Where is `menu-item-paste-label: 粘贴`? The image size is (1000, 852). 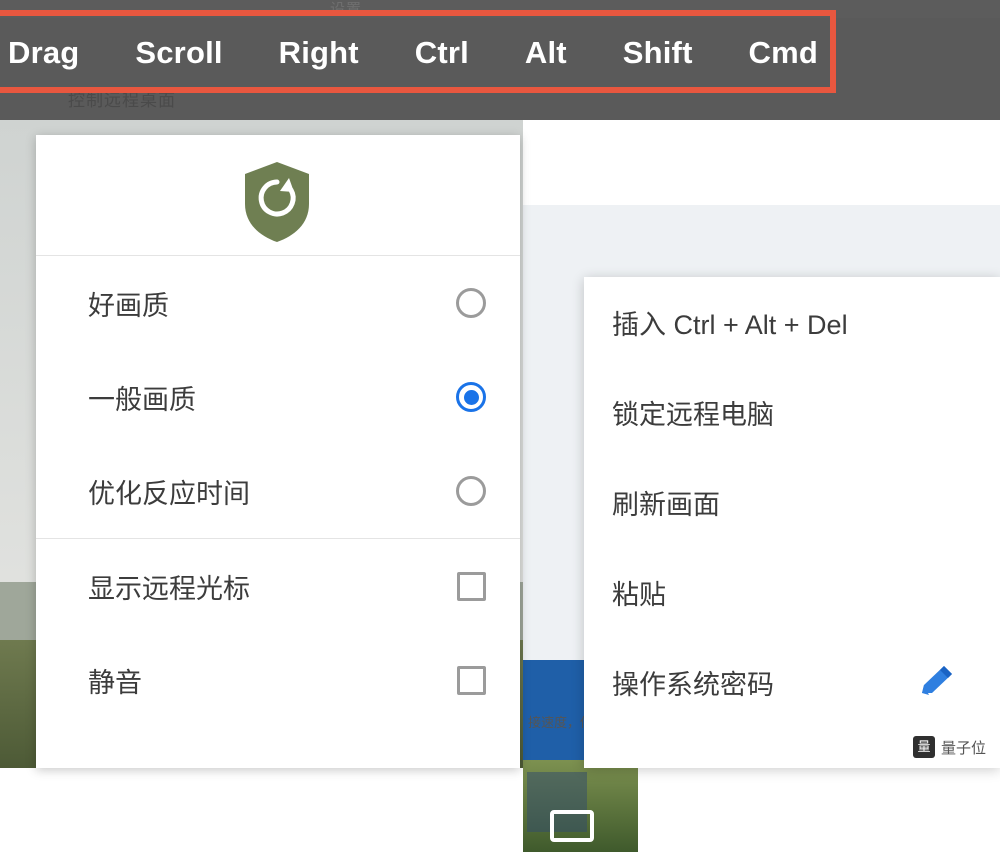 menu-item-paste-label: 粘贴 is located at coordinates (639, 594).